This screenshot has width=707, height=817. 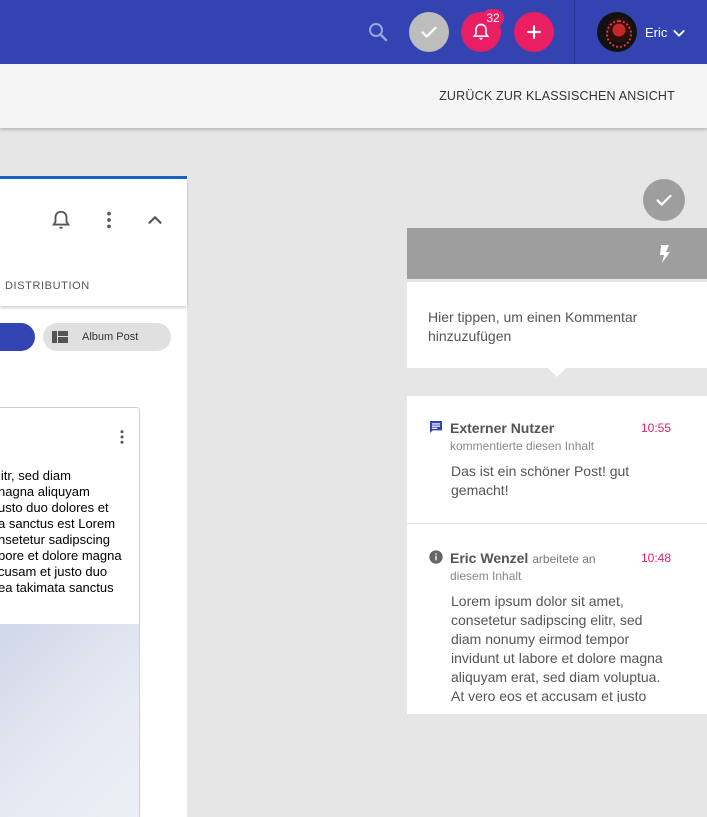 What do you see at coordinates (17, 337) in the screenshot?
I see `chip-selected` at bounding box center [17, 337].